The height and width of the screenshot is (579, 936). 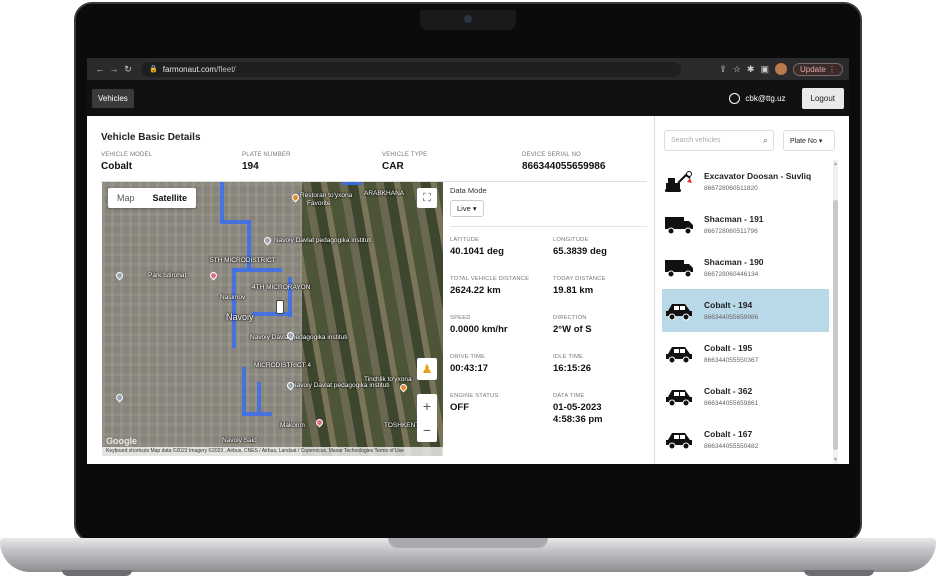 I want to click on stat-label: IDLE TIME, so click(x=568, y=357).